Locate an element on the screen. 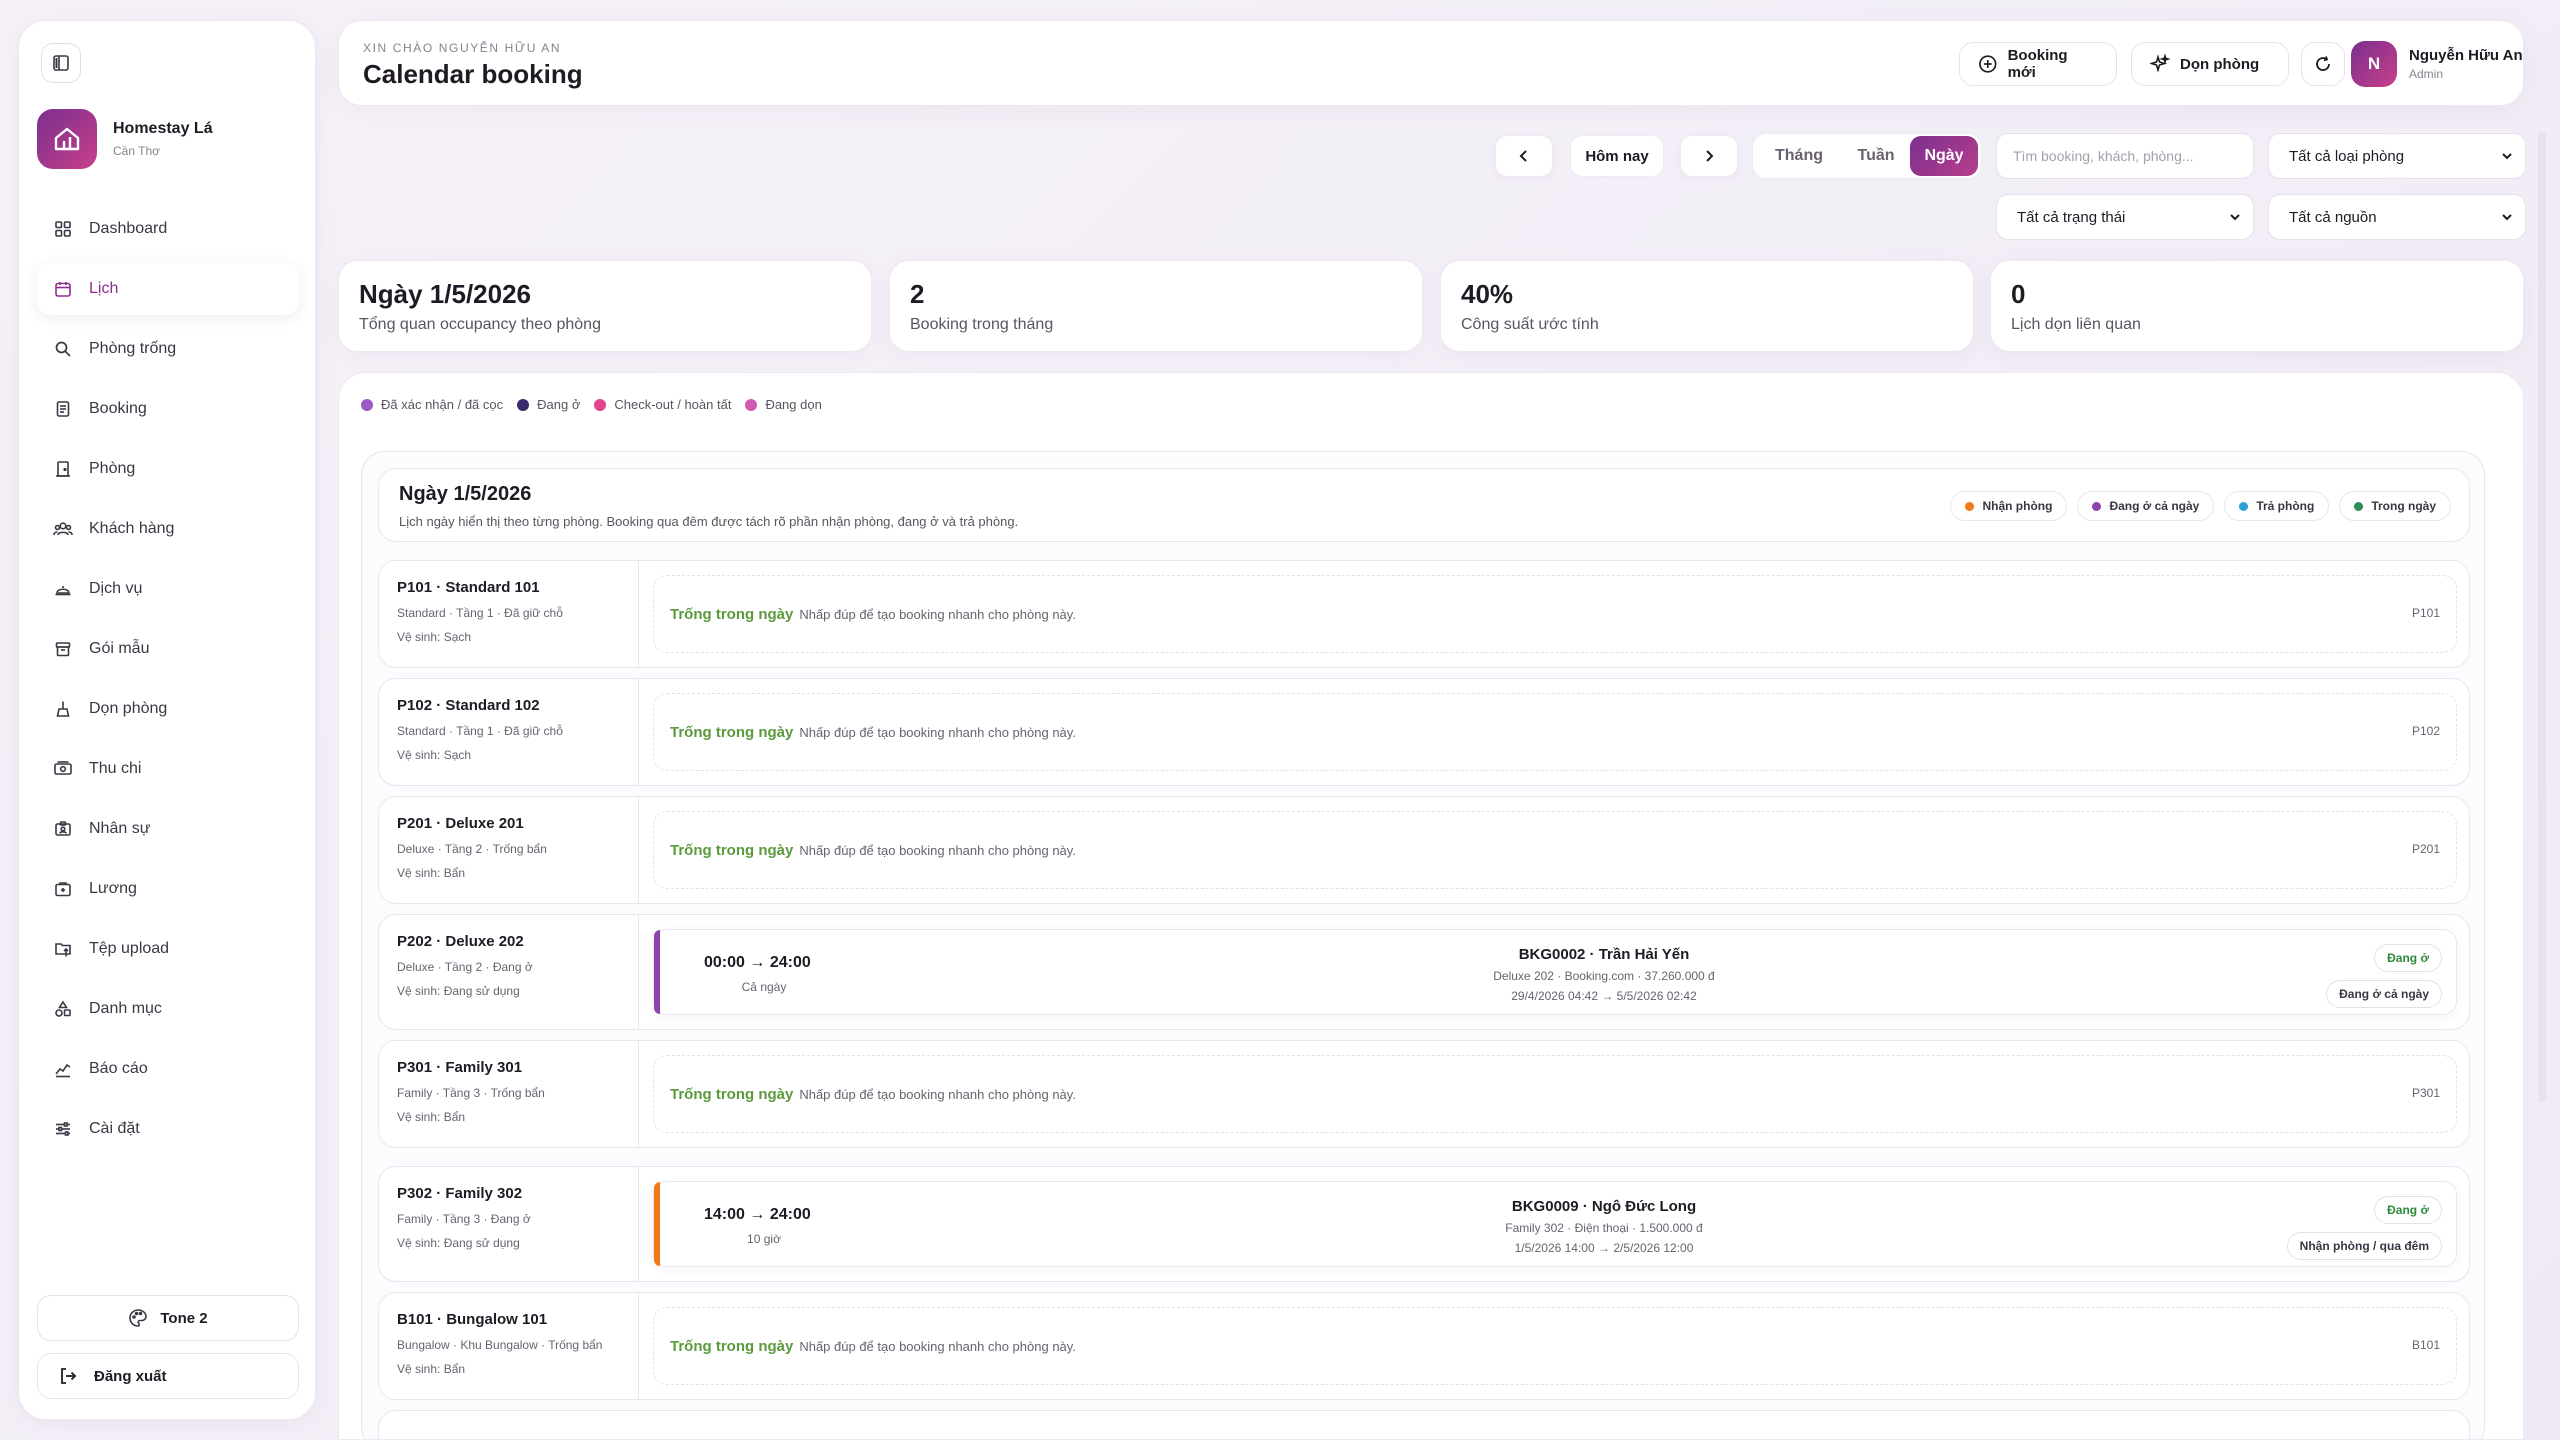 The height and width of the screenshot is (1440, 2560). sidebar-item-housekeeping: Dọn phòng is located at coordinates (168, 709).